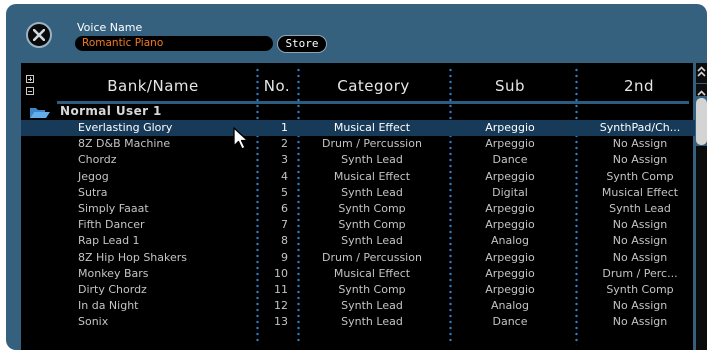 This screenshot has height=354, width=717. Describe the element at coordinates (108, 306) in the screenshot. I see `voice-name-cell: In da Night` at that location.